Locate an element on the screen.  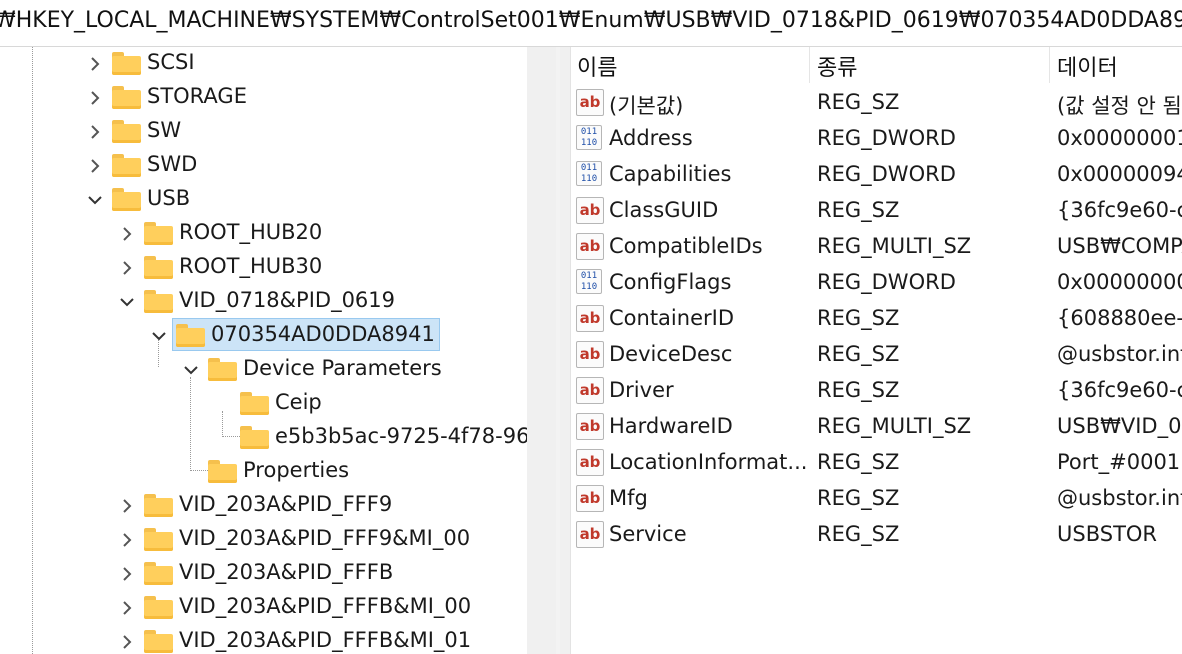
tree-node-label: SW is located at coordinates (164, 130).